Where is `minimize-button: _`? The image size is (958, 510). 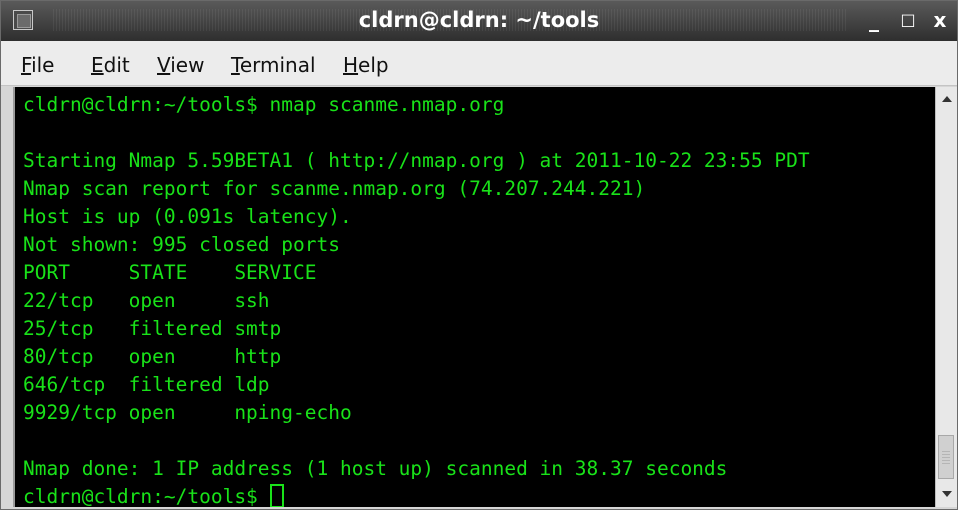 minimize-button: _ is located at coordinates (874, 20).